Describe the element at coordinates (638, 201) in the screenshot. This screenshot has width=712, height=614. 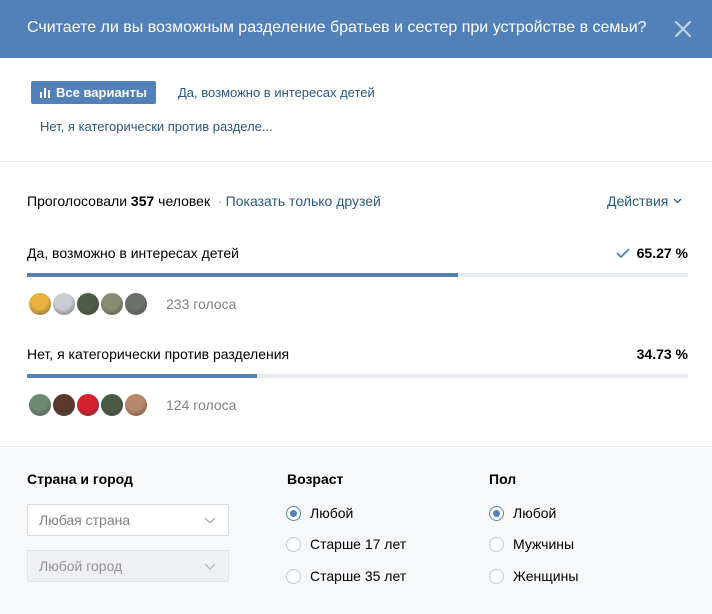
I see `actions-label: Действия` at that location.